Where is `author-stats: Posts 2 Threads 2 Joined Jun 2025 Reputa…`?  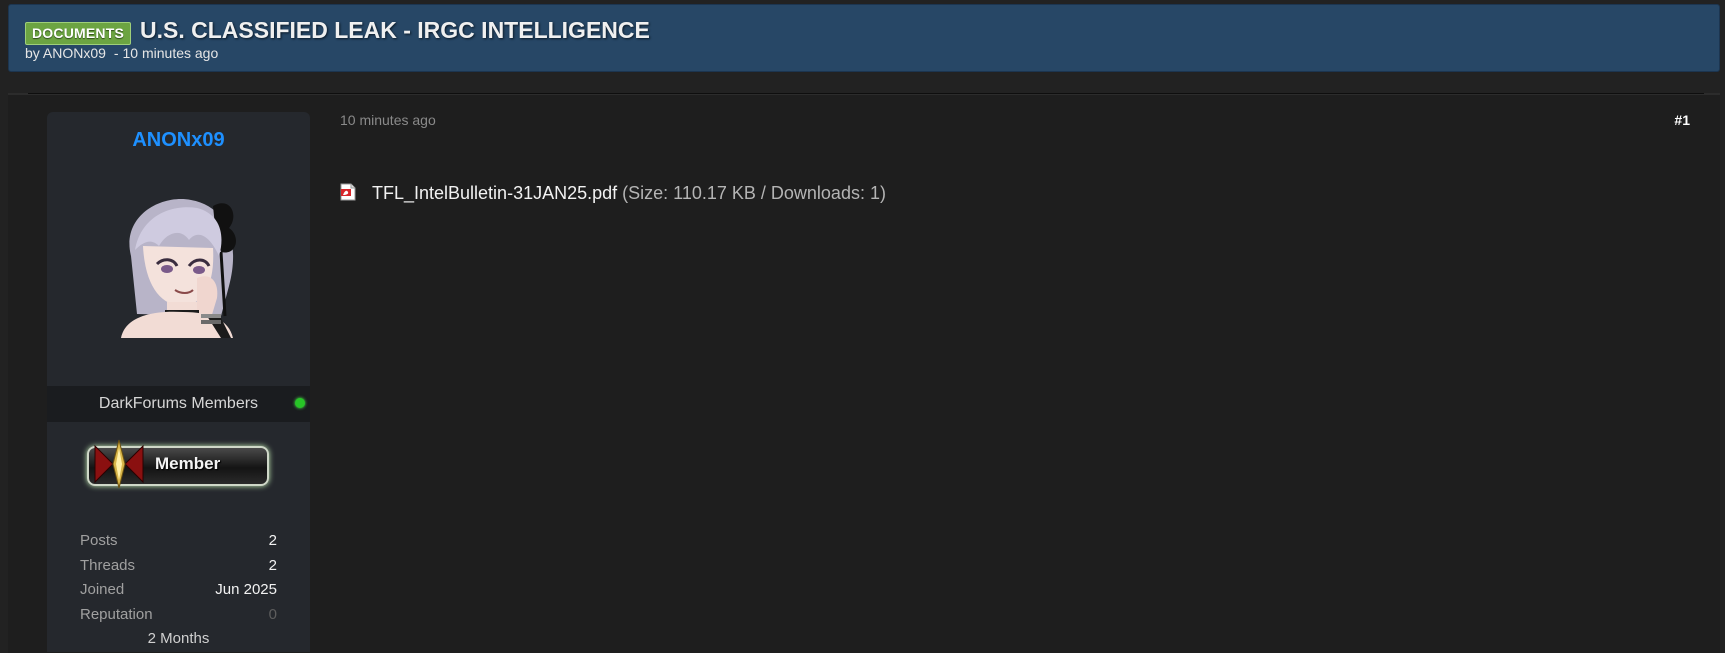
author-stats: Posts 2 Threads 2 Joined Jun 2025 Reputa… is located at coordinates (178, 581).